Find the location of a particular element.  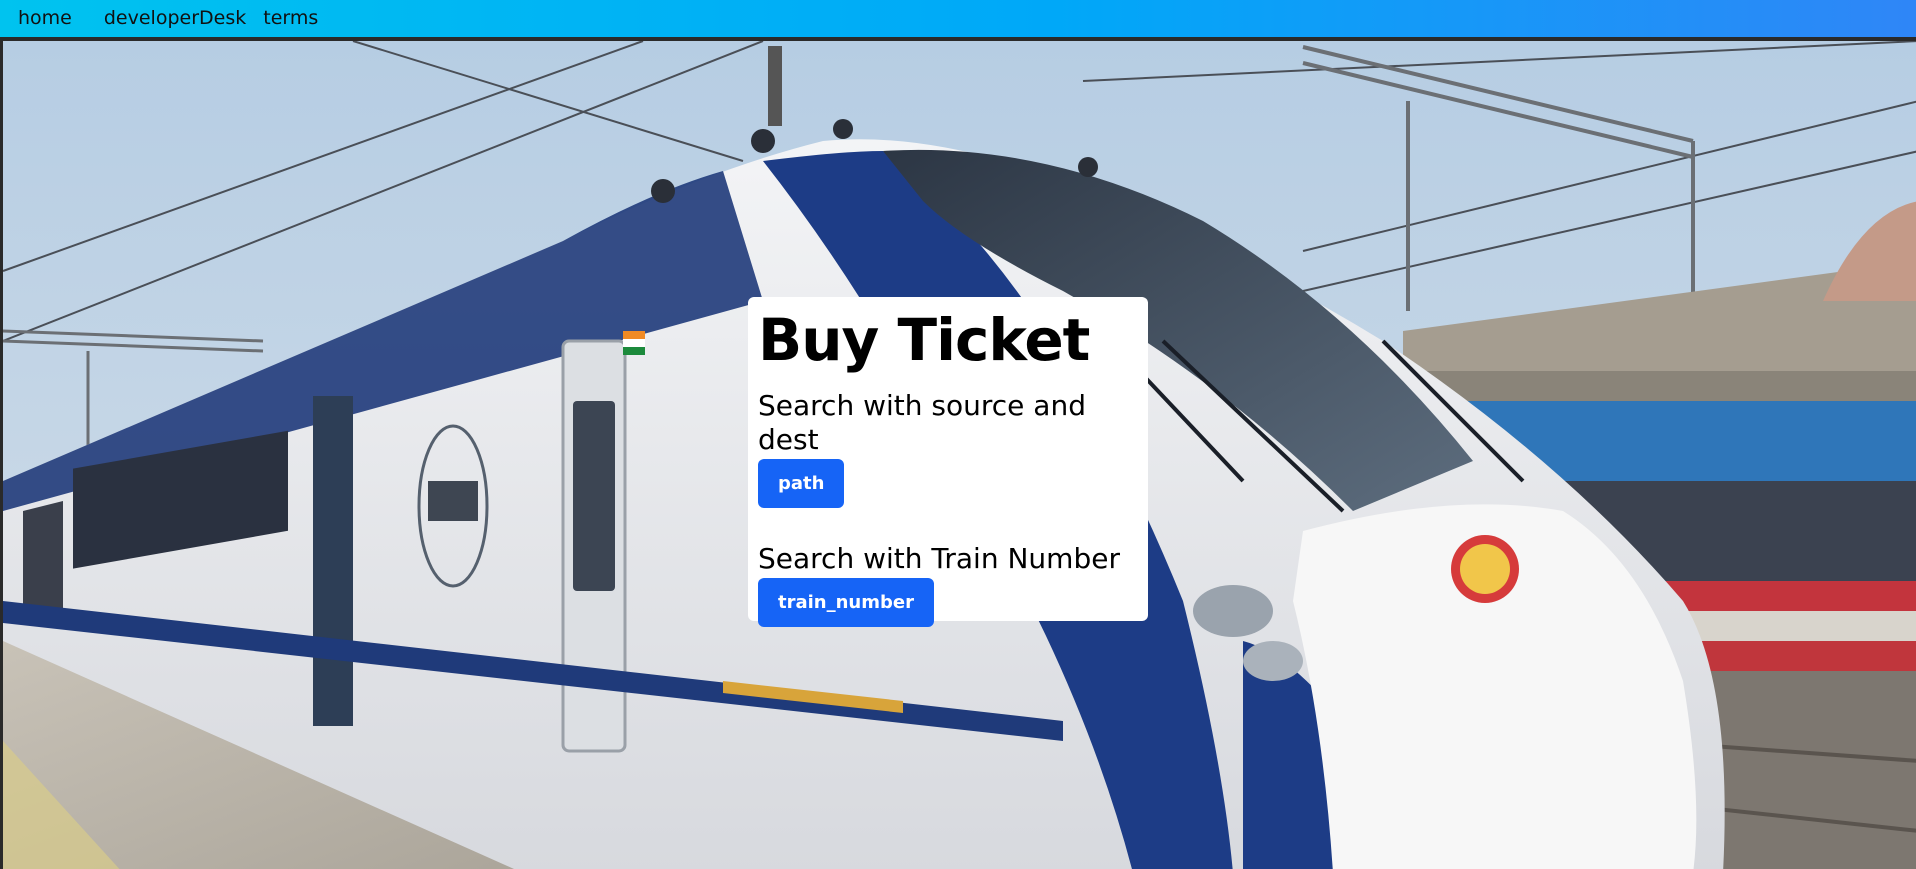

search-path-label: Search with source and dest is located at coordinates (922, 422).